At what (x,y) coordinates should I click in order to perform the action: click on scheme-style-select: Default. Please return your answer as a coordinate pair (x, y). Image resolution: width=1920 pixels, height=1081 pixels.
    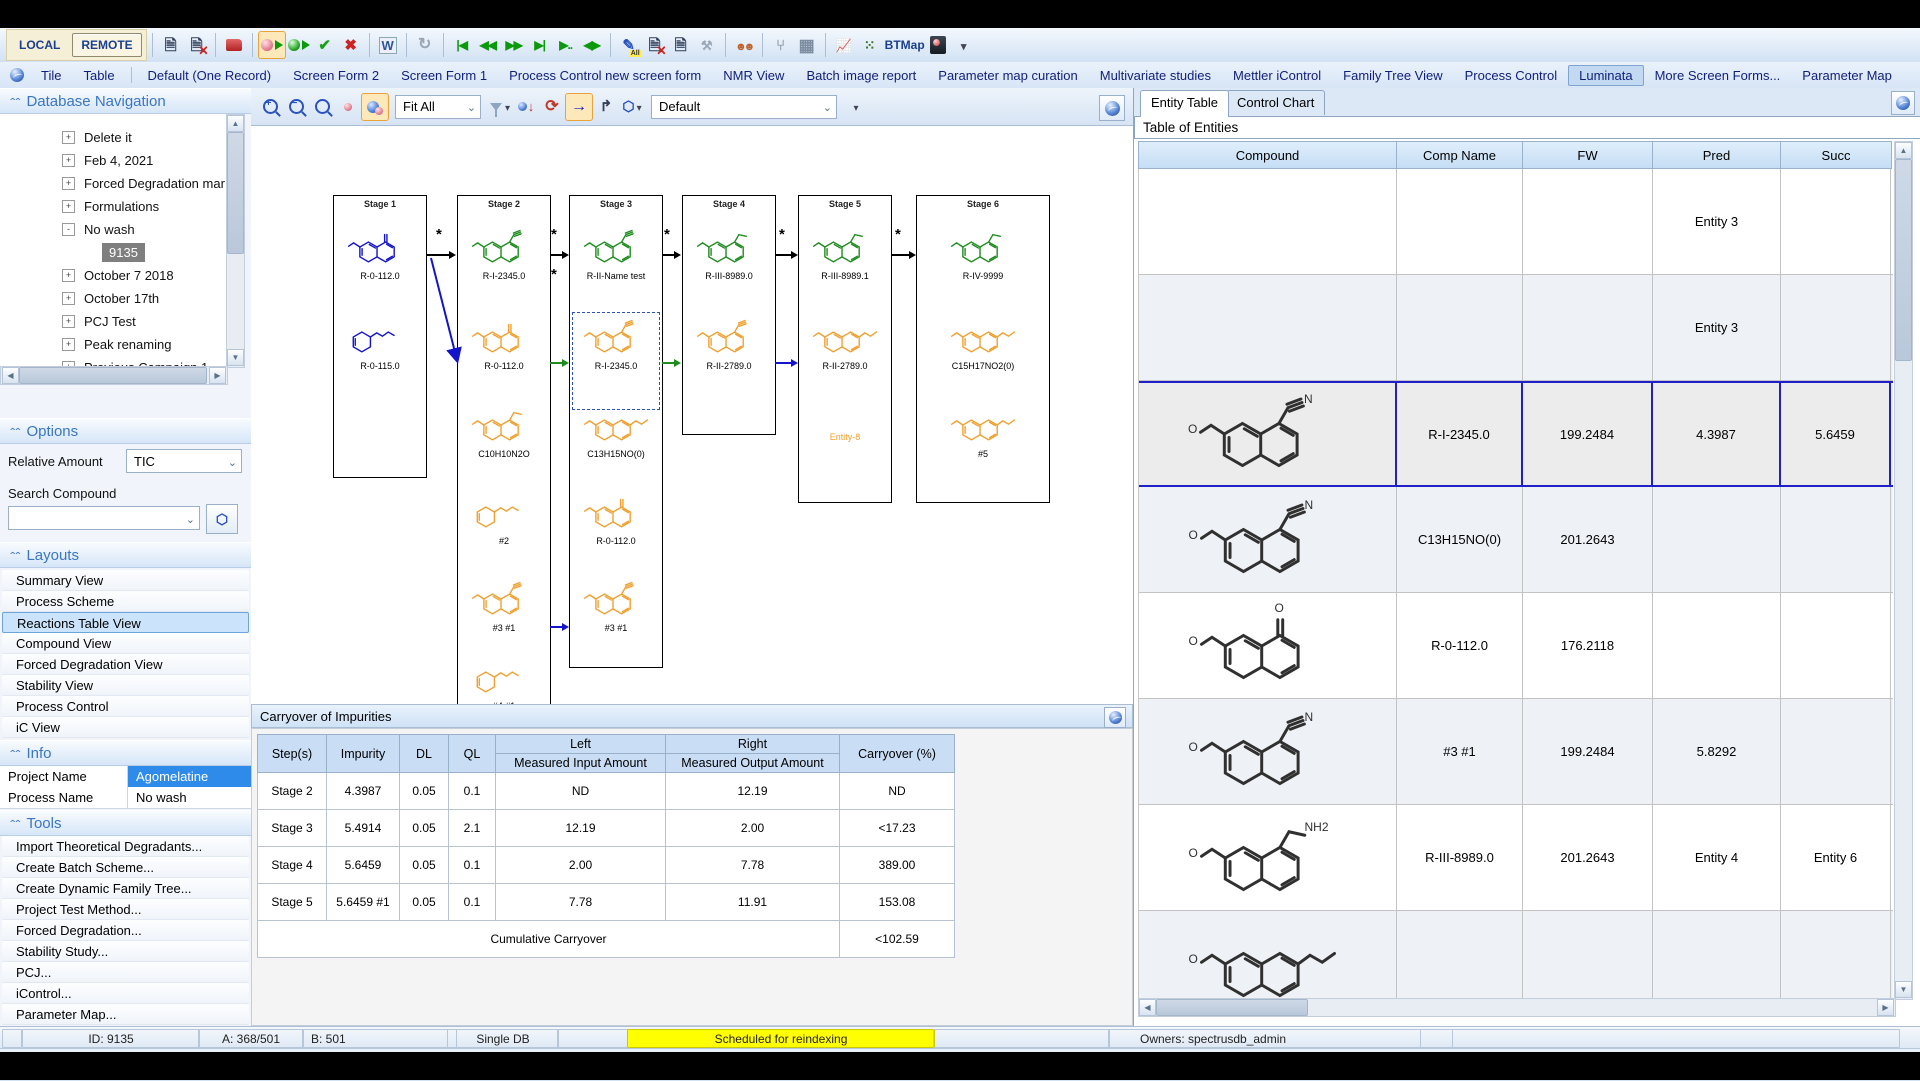
    Looking at the image, I should click on (744, 106).